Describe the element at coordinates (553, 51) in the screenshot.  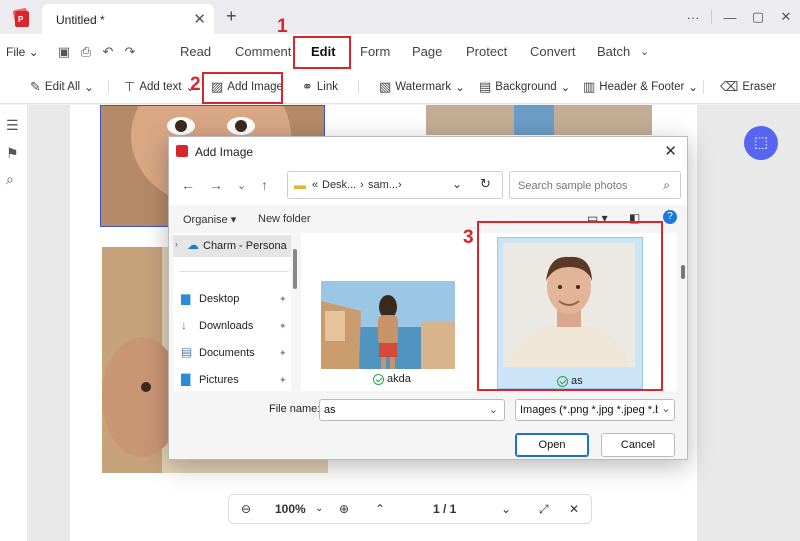
I see `menu-convert: Convert` at that location.